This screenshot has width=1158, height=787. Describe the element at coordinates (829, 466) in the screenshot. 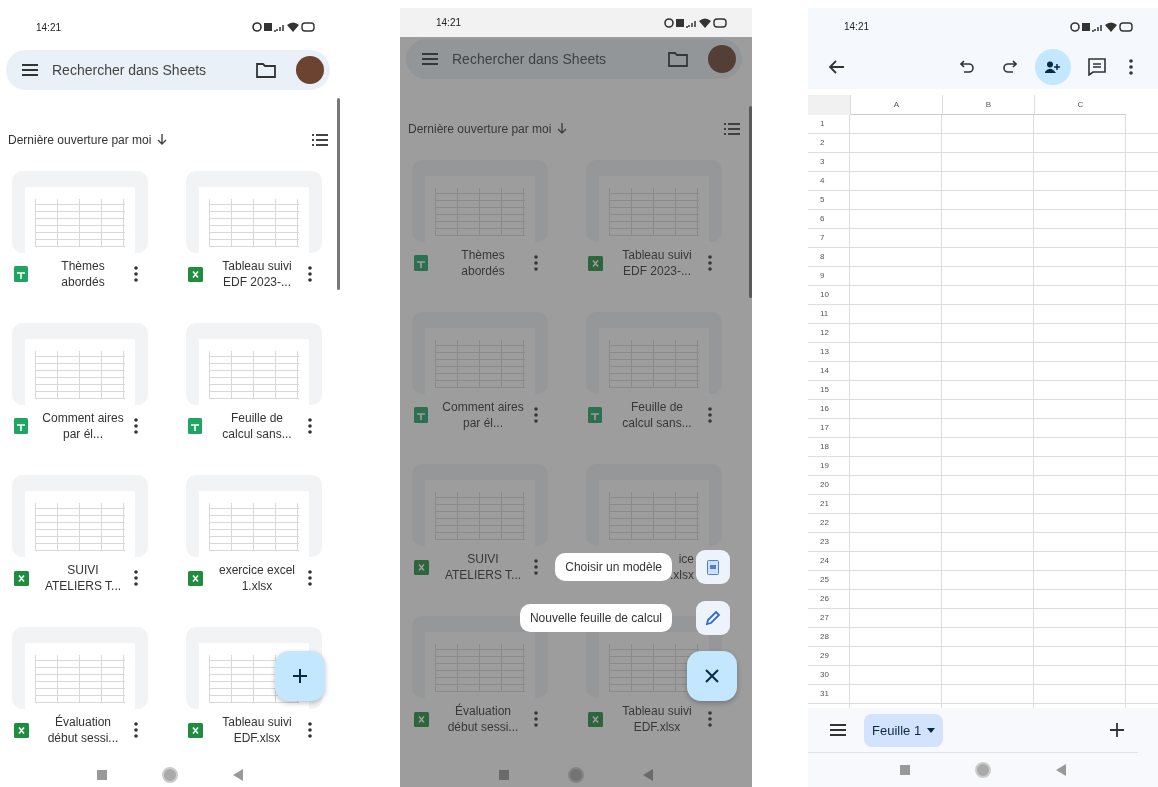

I see `row-number: 19` at that location.